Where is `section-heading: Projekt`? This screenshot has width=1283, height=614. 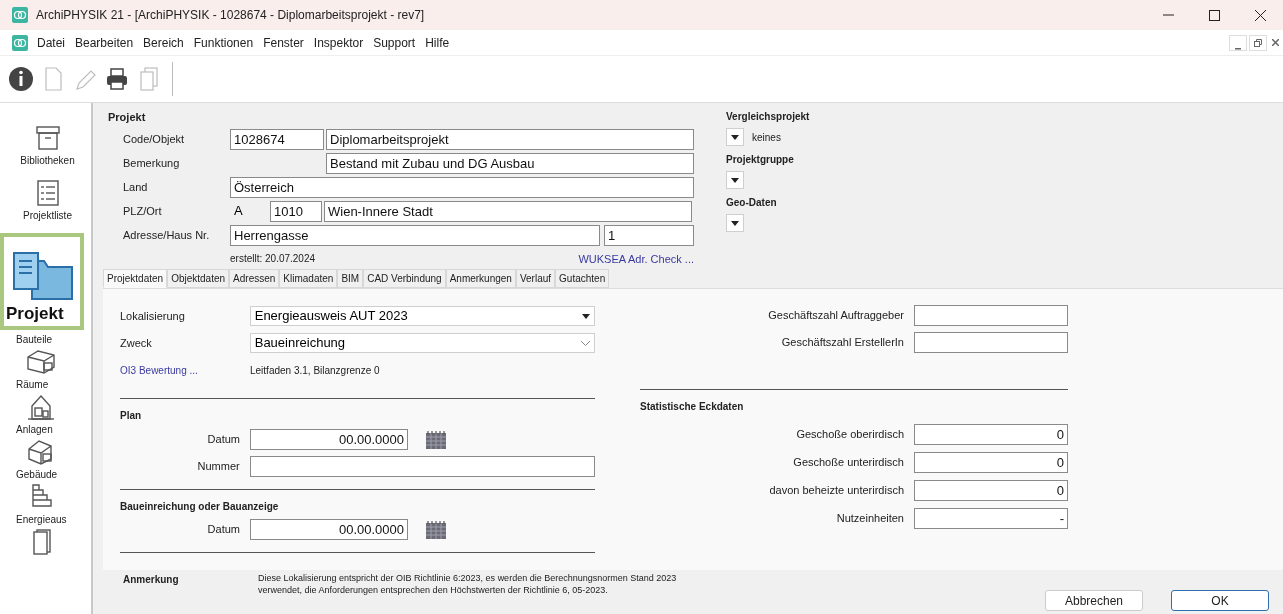
section-heading: Projekt is located at coordinates (127, 117).